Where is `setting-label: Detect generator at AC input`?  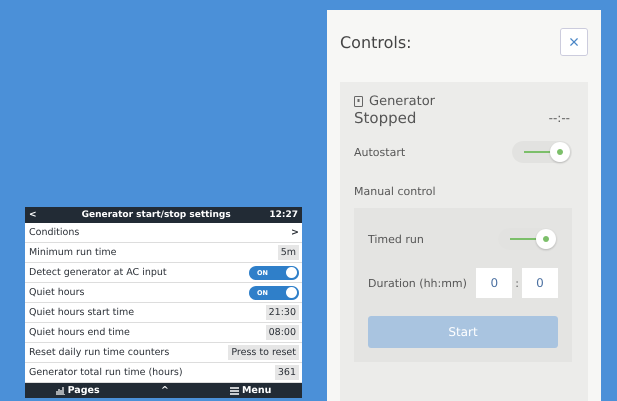
setting-label: Detect generator at AC input is located at coordinates (98, 272).